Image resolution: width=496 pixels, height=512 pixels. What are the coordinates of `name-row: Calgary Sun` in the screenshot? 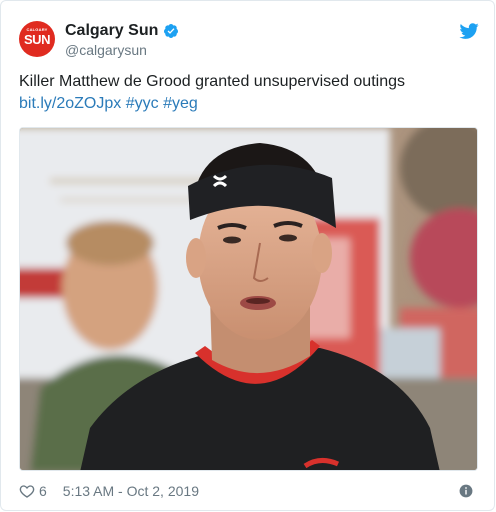 It's located at (122, 31).